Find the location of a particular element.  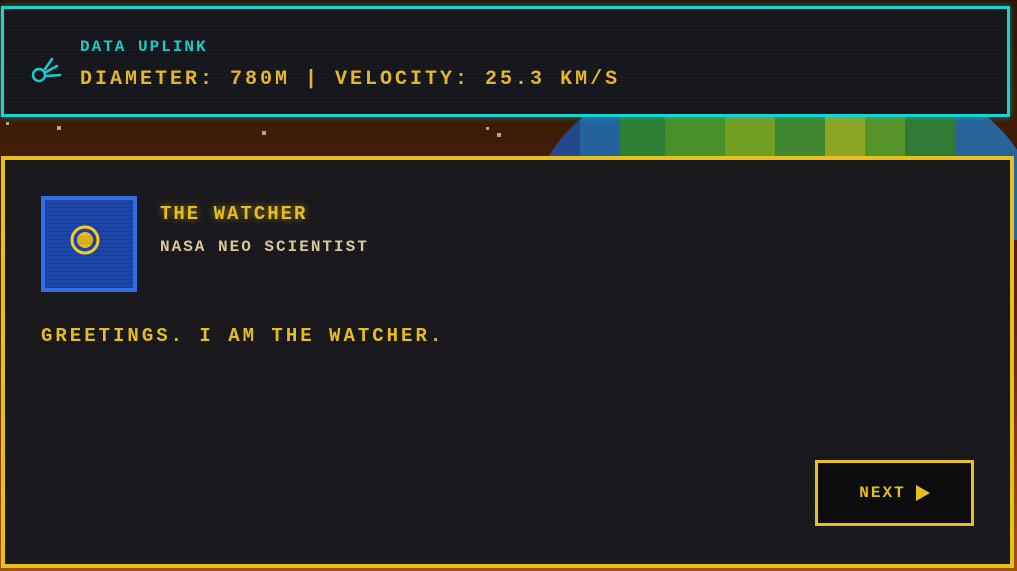

comet-icon is located at coordinates (46, 70).